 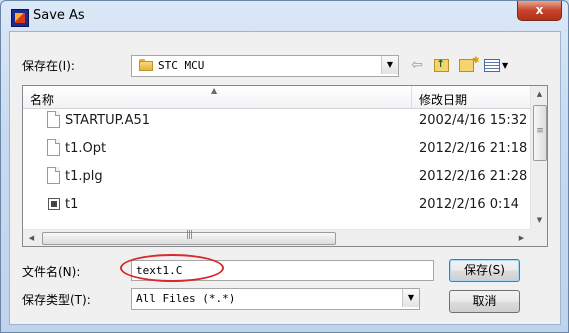 What do you see at coordinates (42, 99) in the screenshot?
I see `column-header-name: 名称` at bounding box center [42, 99].